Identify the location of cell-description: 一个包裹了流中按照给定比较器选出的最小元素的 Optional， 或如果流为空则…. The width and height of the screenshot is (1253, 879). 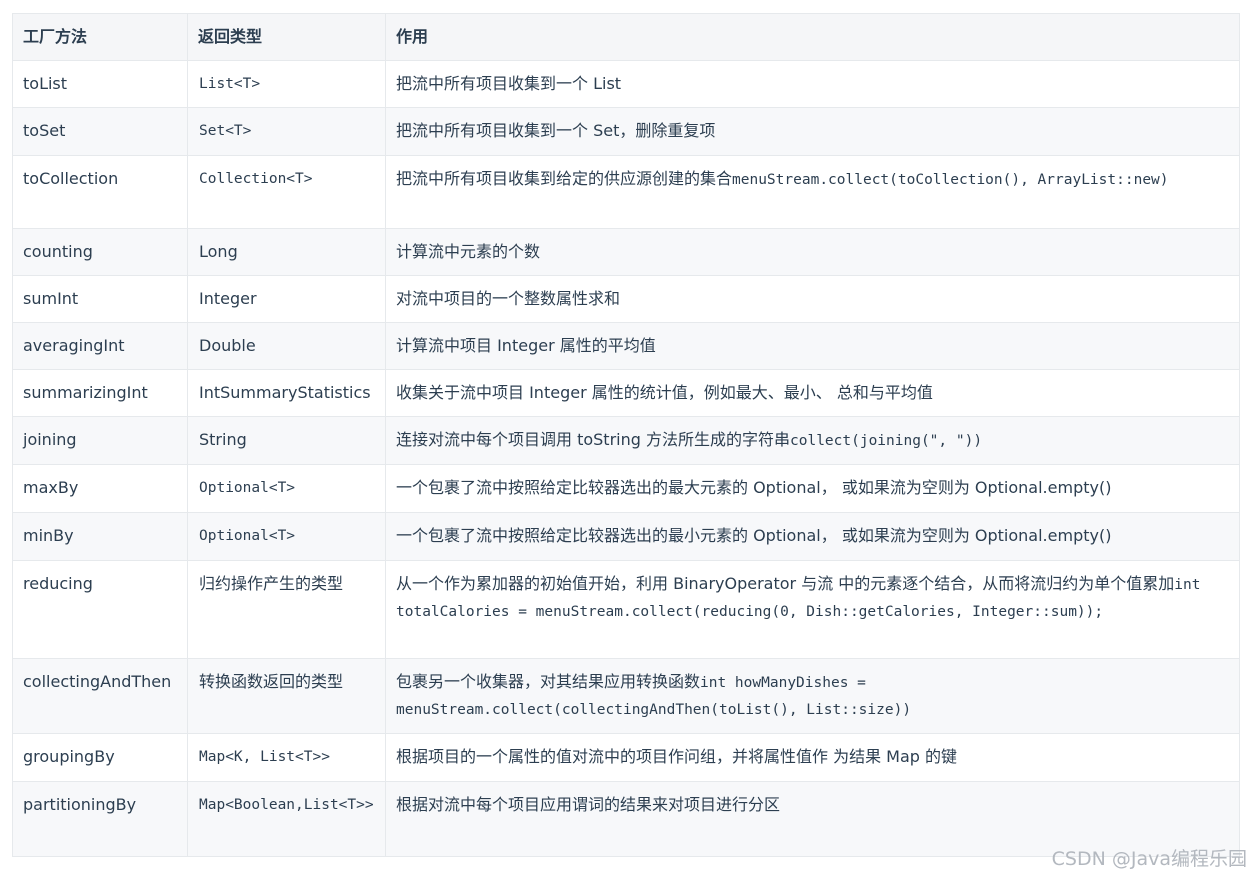
(812, 536).